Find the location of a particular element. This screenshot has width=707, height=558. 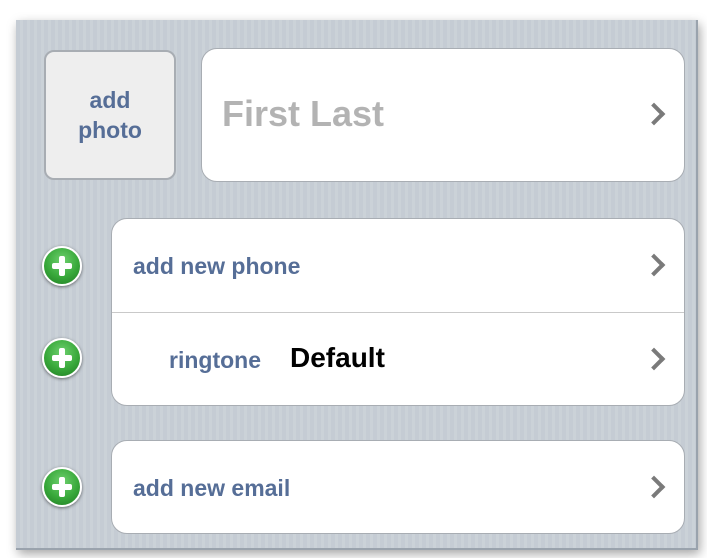

add-new-email-label: add new email is located at coordinates (212, 488).